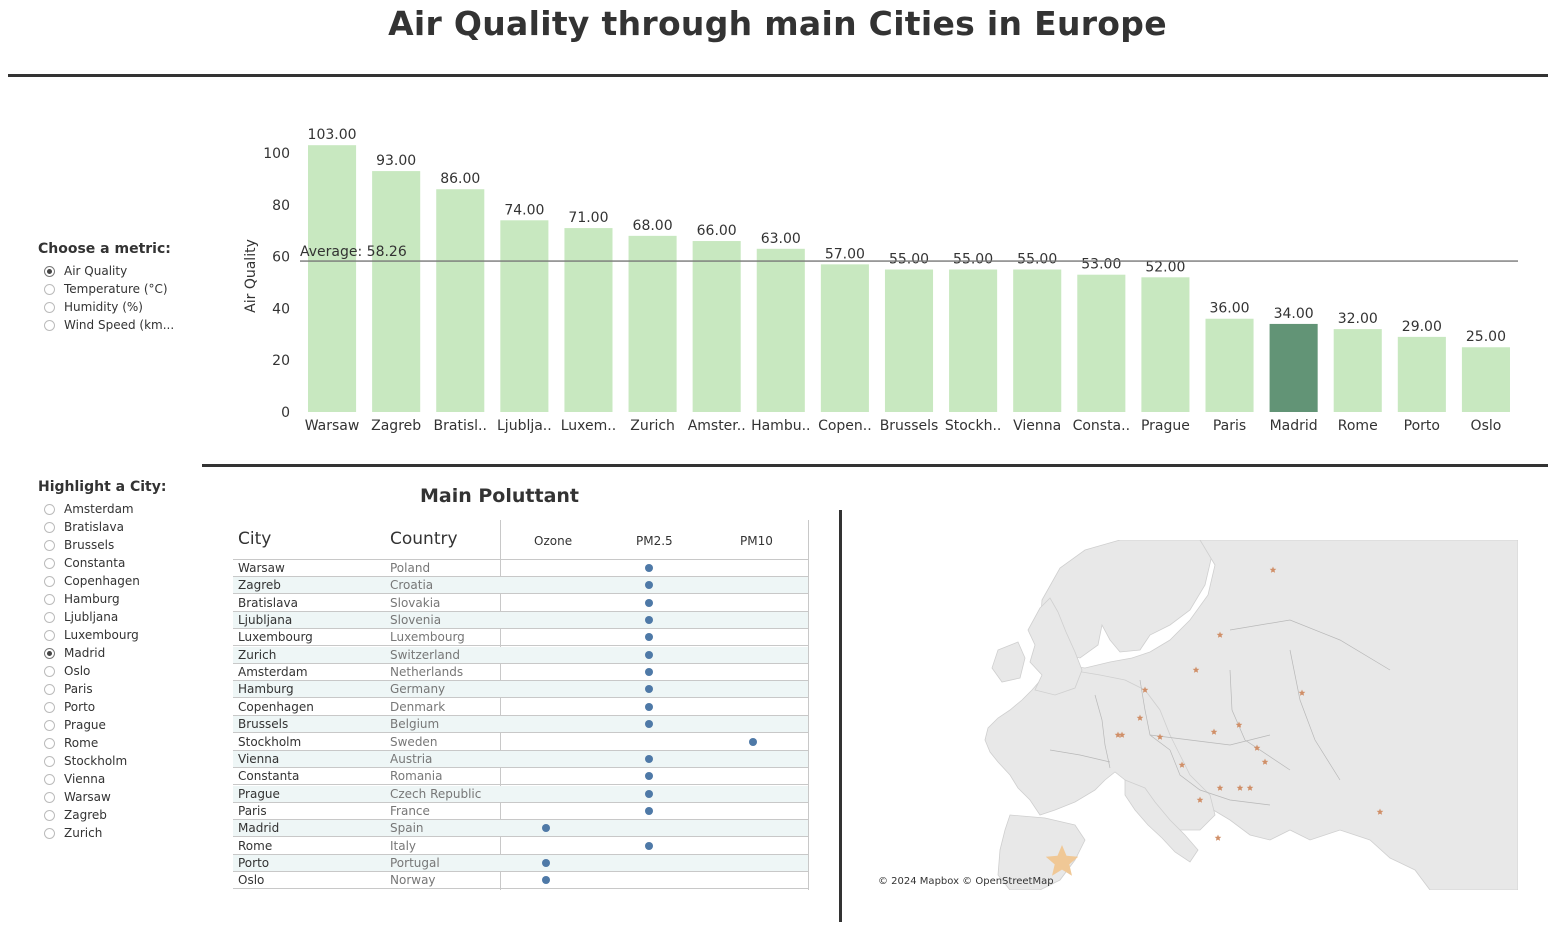  I want to click on table-row: Hamburg Germany, so click(520, 690).